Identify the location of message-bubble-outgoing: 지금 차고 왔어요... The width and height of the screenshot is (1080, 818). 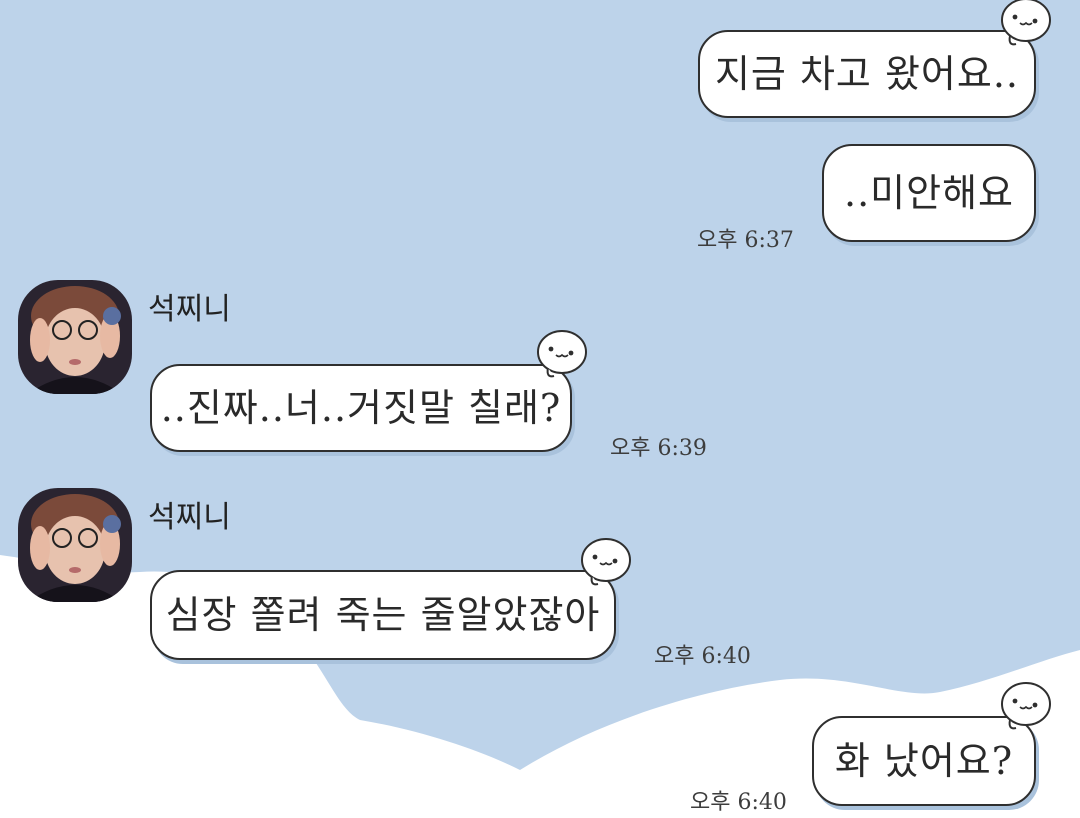
(867, 74).